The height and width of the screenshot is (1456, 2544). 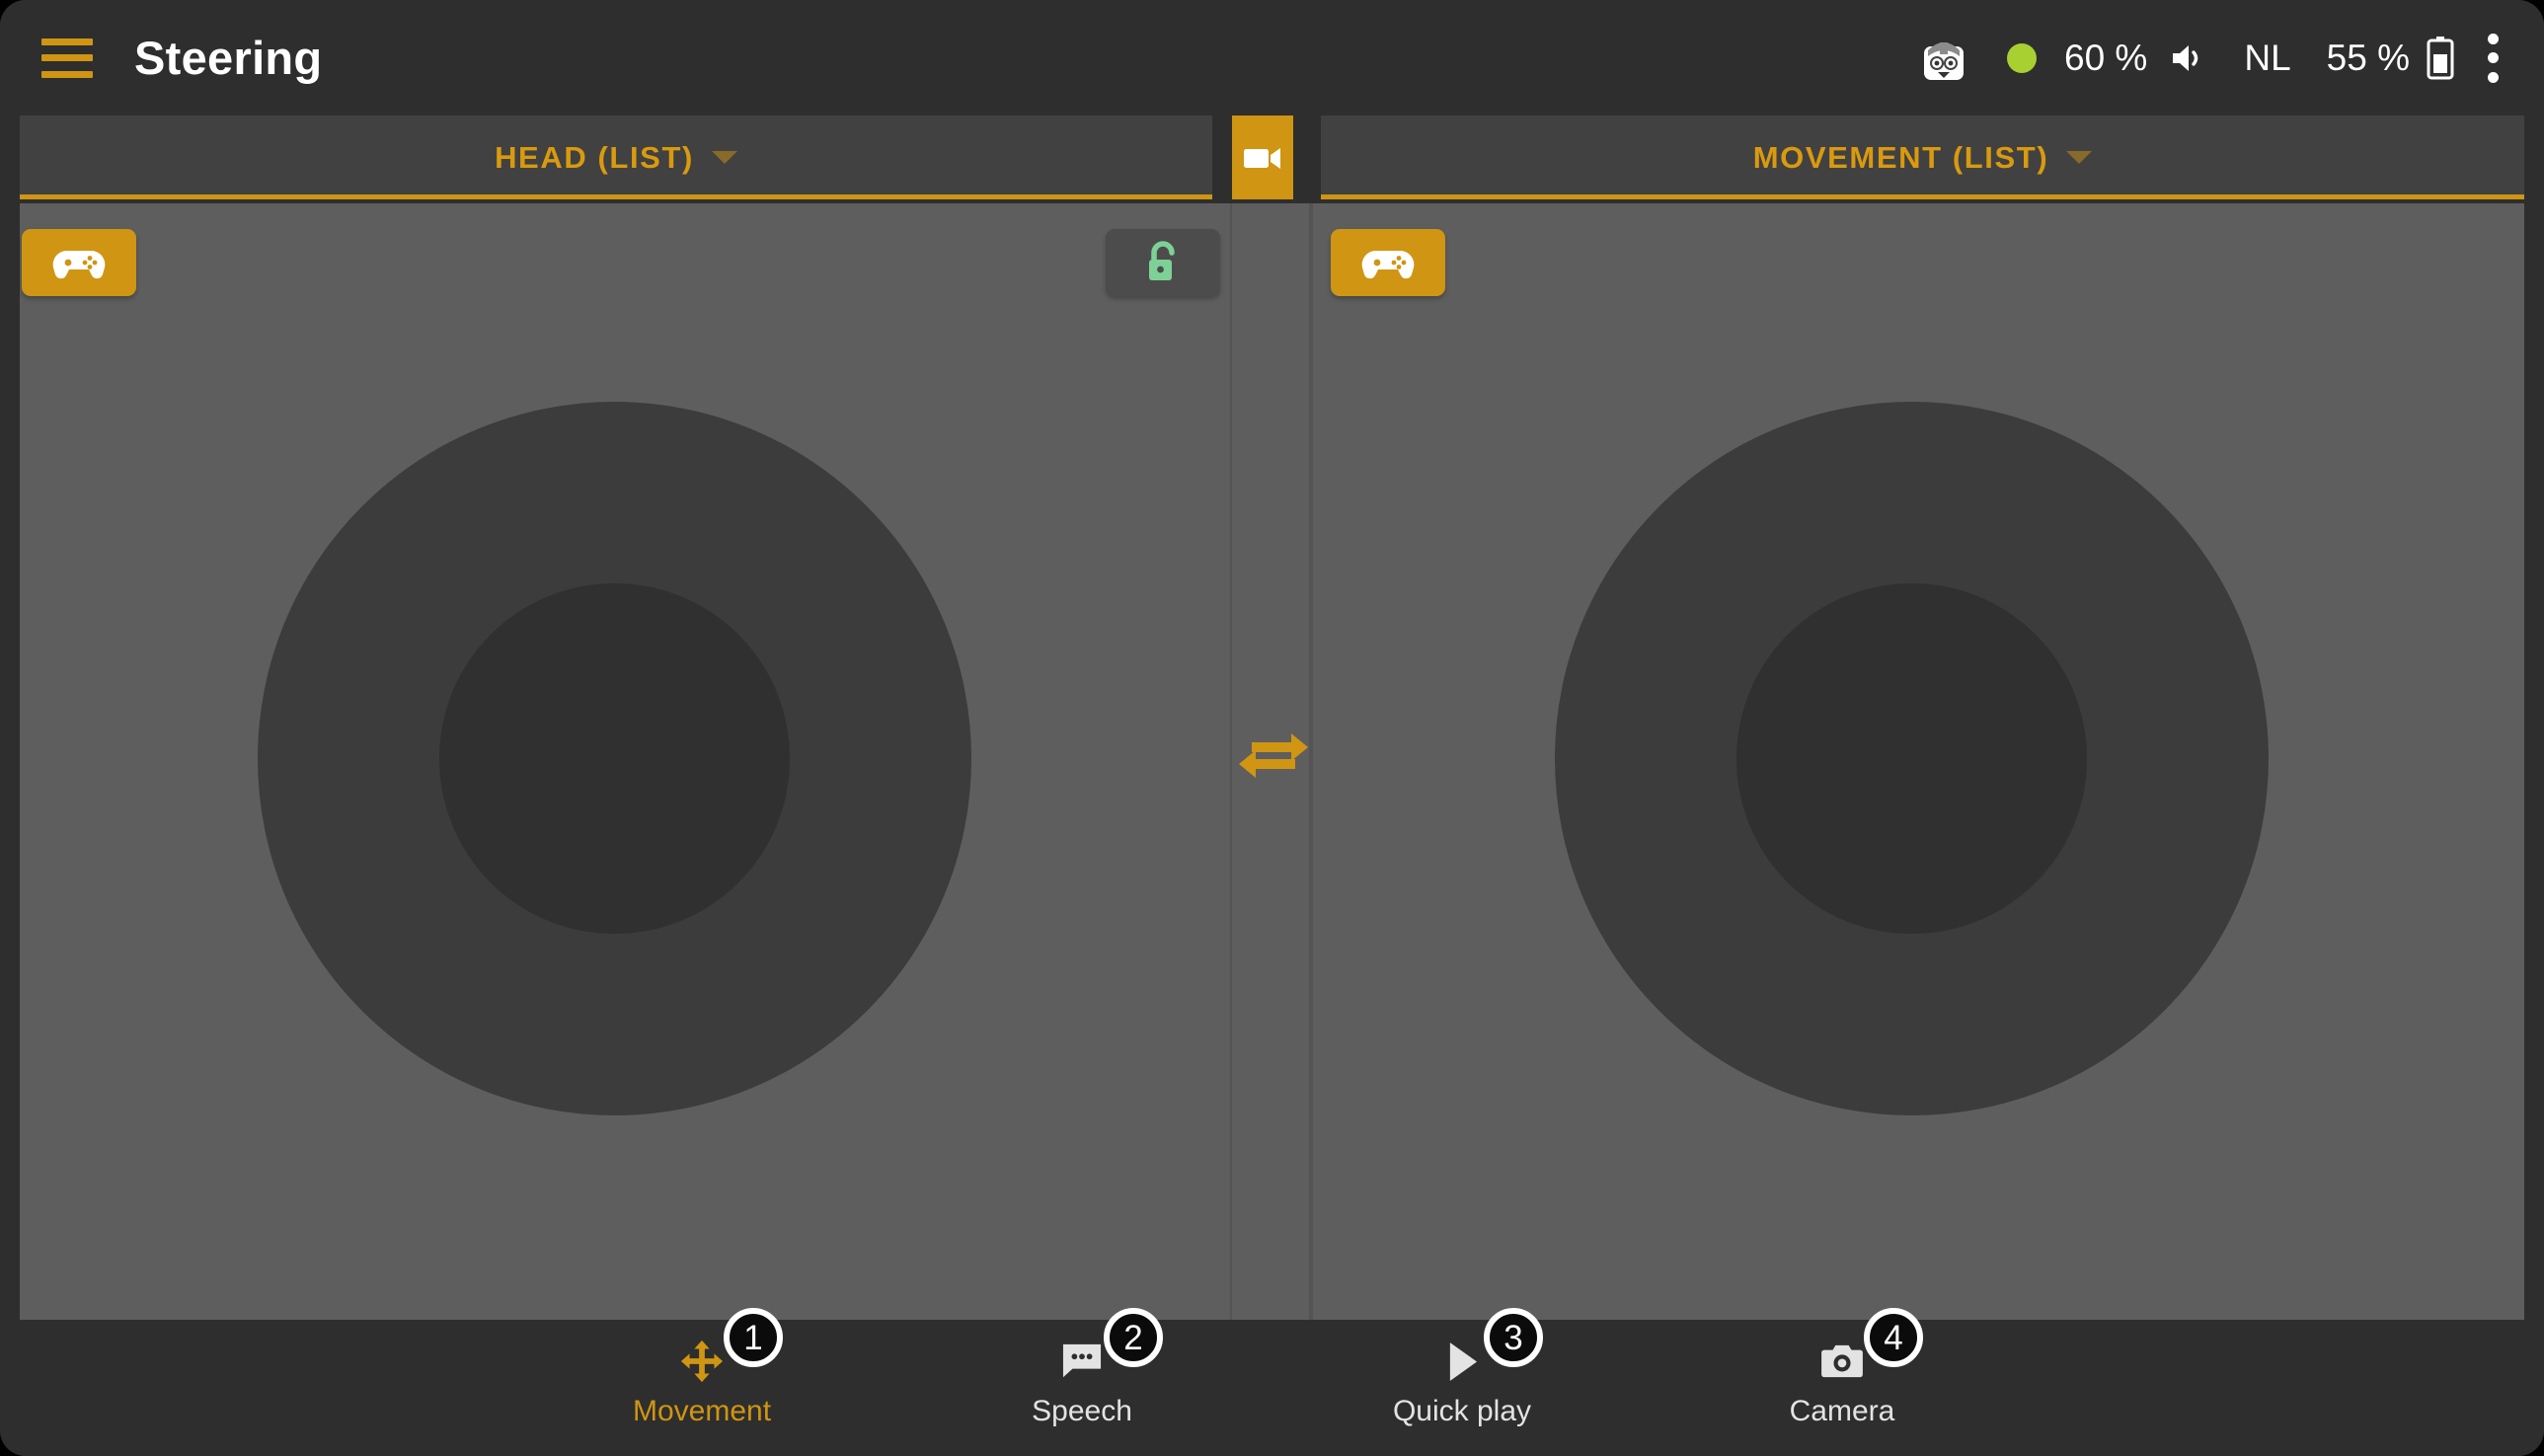 I want to click on nav-item-speech: Speech 2, so click(x=1082, y=1377).